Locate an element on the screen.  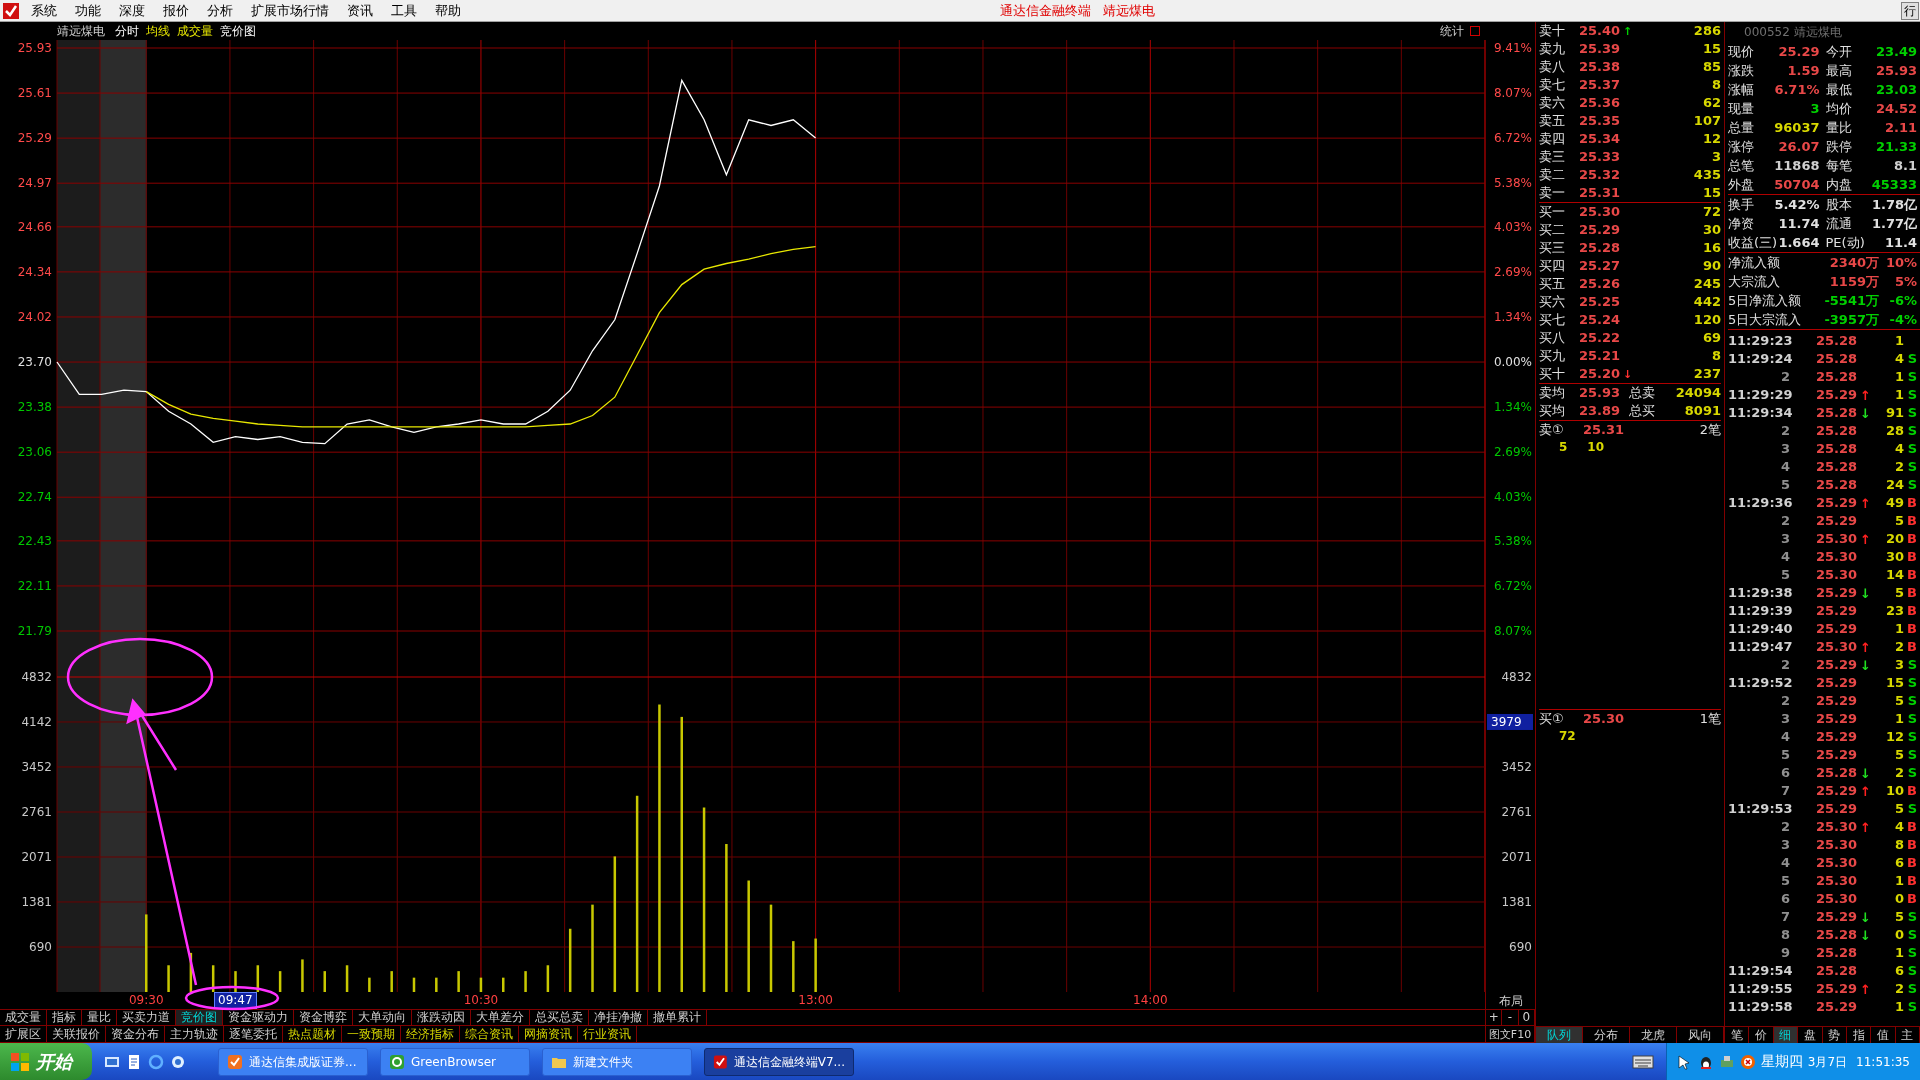
menu-item: 报价 is located at coordinates (176, 10).